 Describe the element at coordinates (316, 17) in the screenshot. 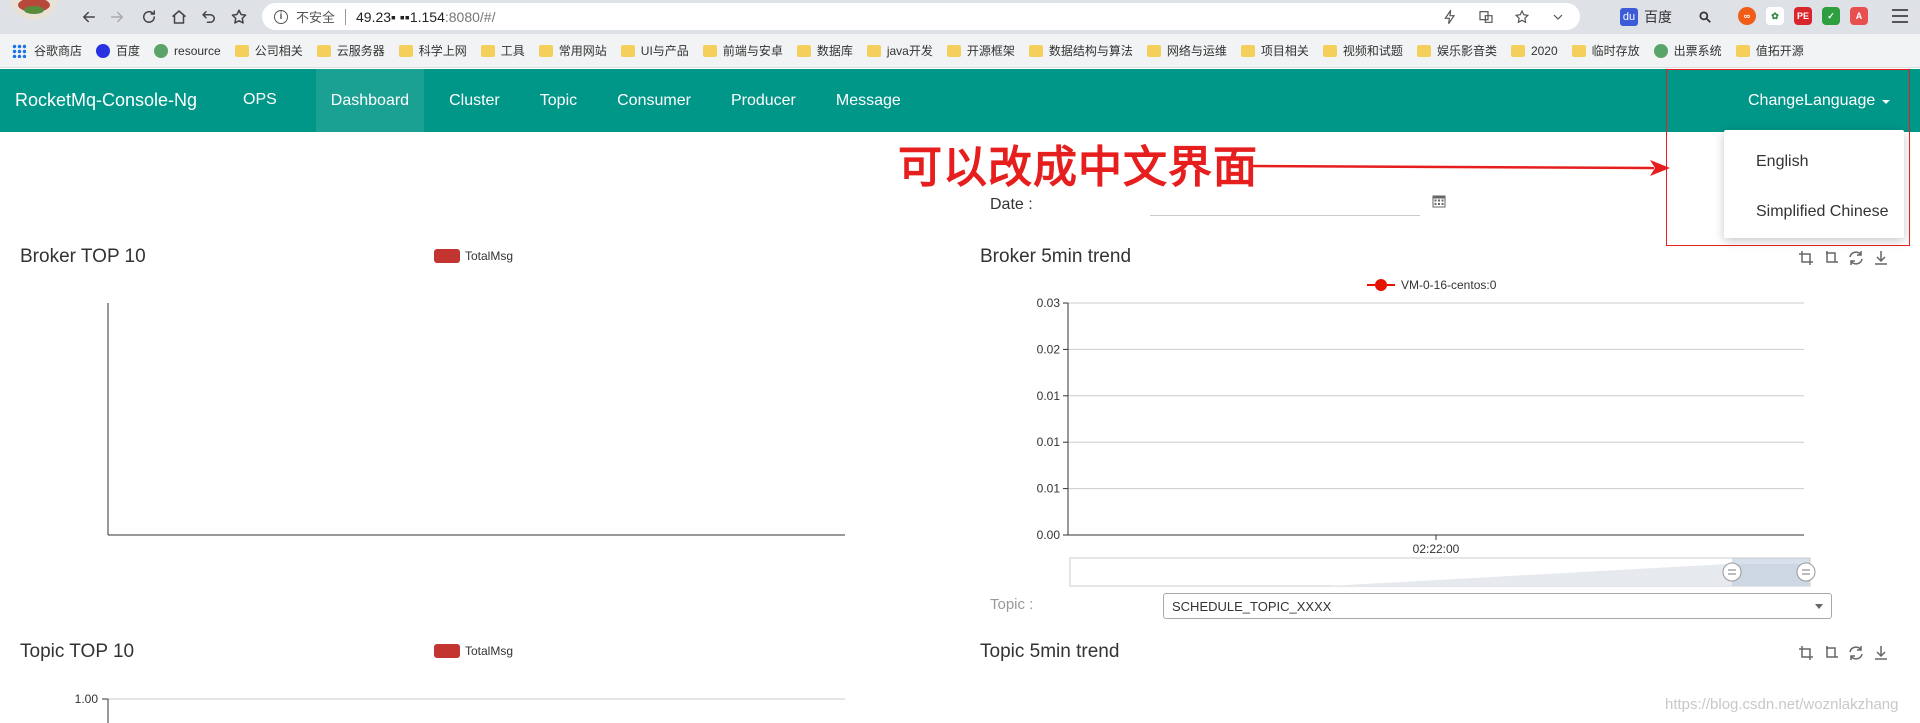

I see `insecure-label: 不安全` at that location.